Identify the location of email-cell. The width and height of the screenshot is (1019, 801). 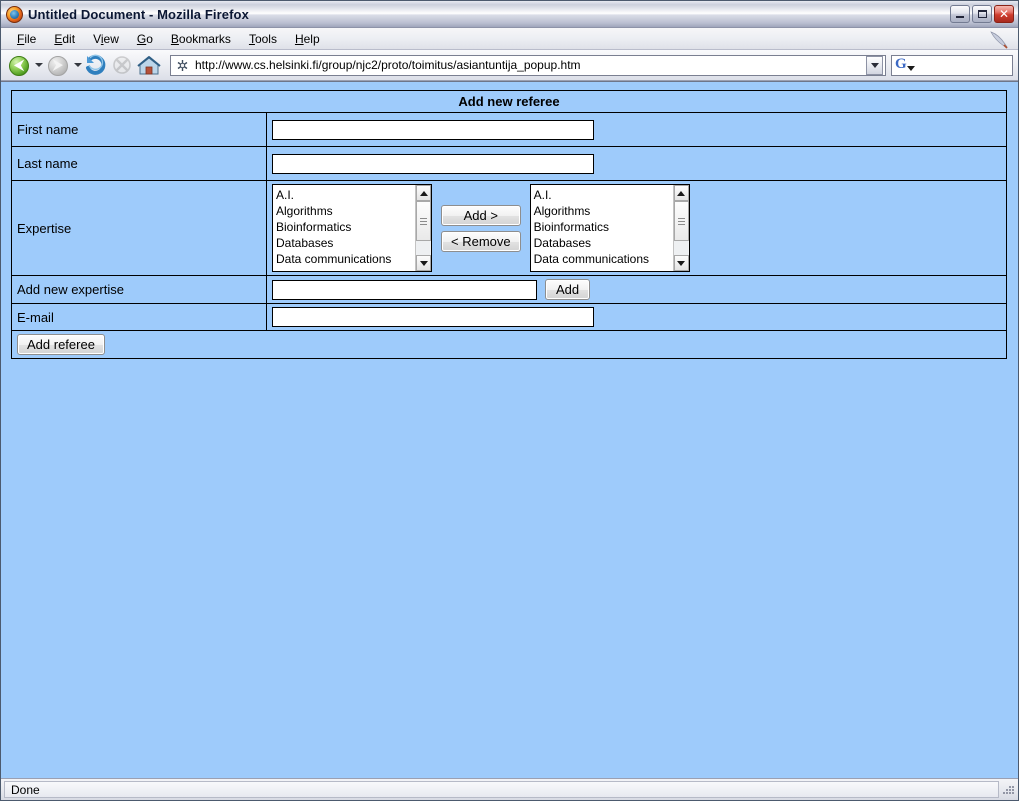
(636, 317).